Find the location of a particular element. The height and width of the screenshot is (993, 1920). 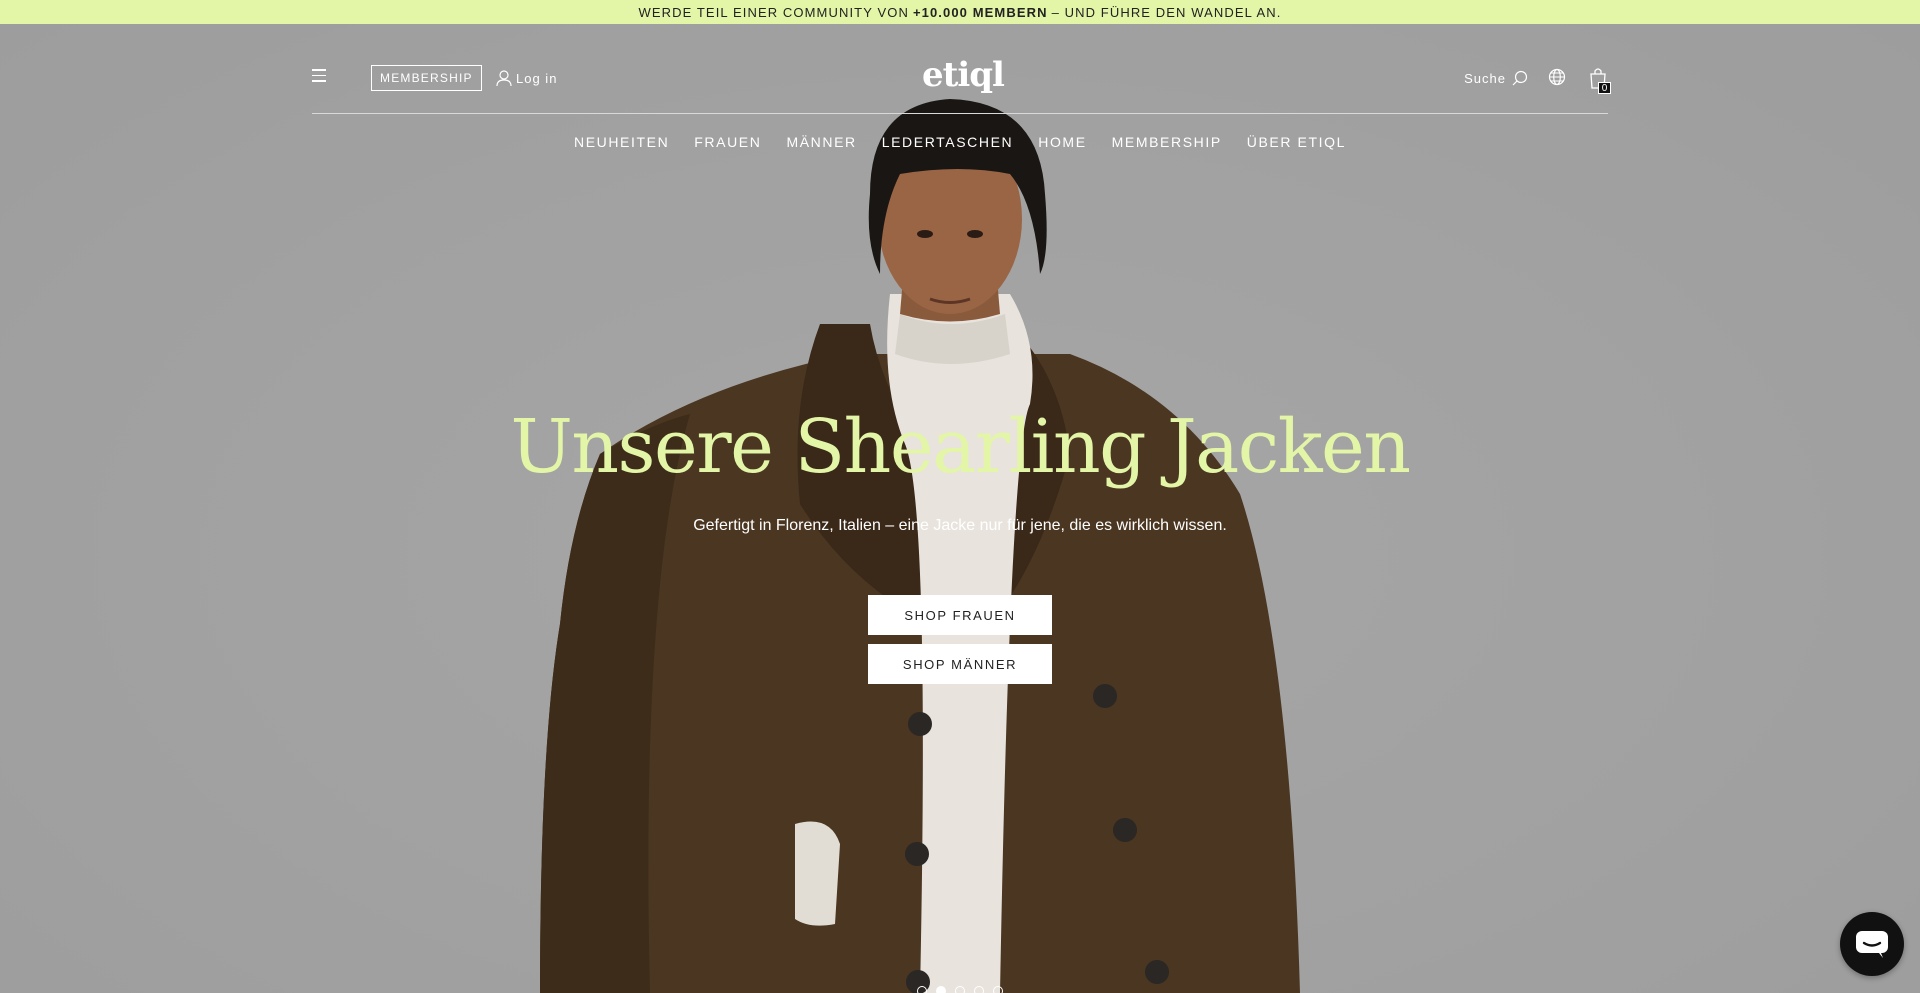

chat-icon is located at coordinates (1872, 944).